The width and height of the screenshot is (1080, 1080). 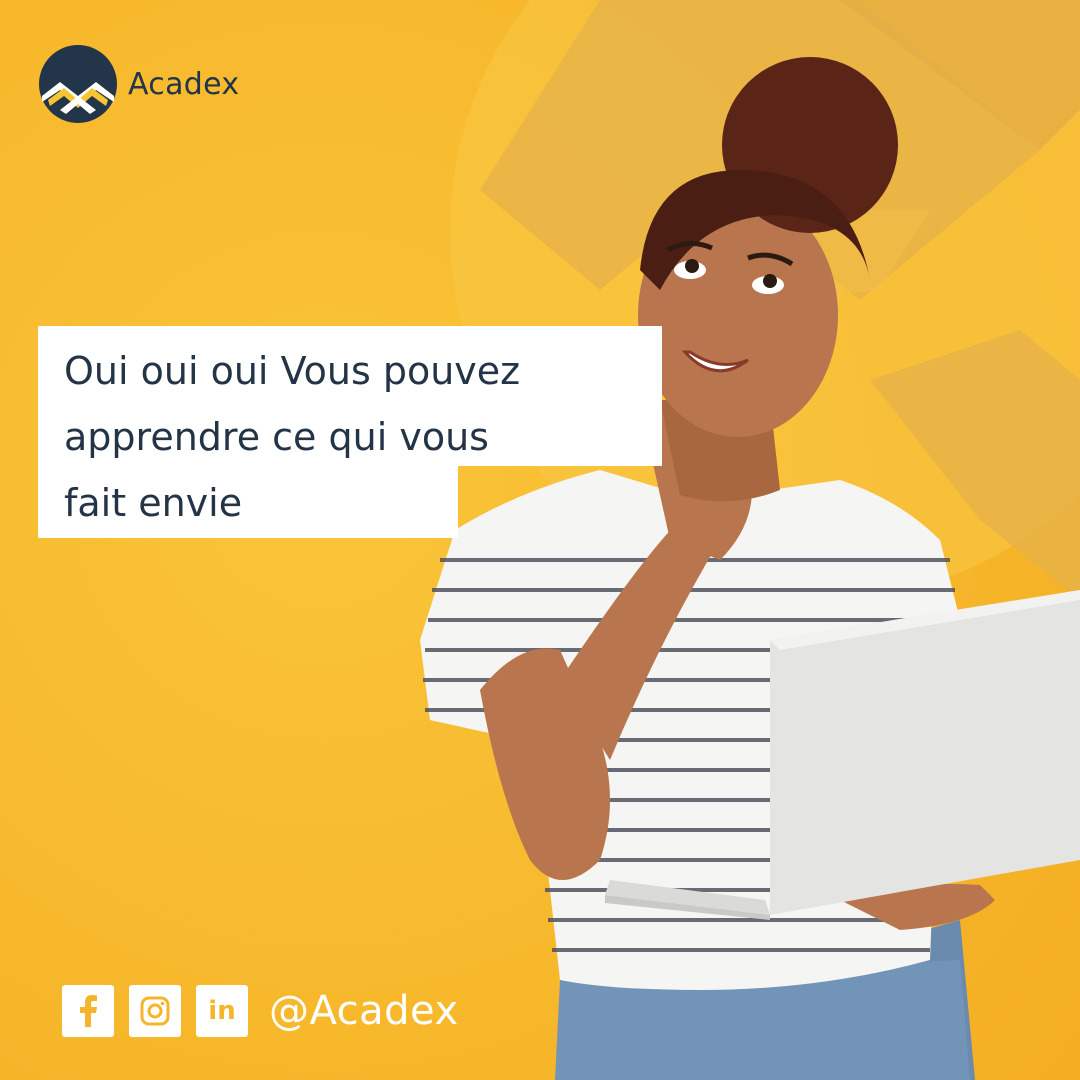 I want to click on brand-logo: Acadex, so click(x=138, y=84).